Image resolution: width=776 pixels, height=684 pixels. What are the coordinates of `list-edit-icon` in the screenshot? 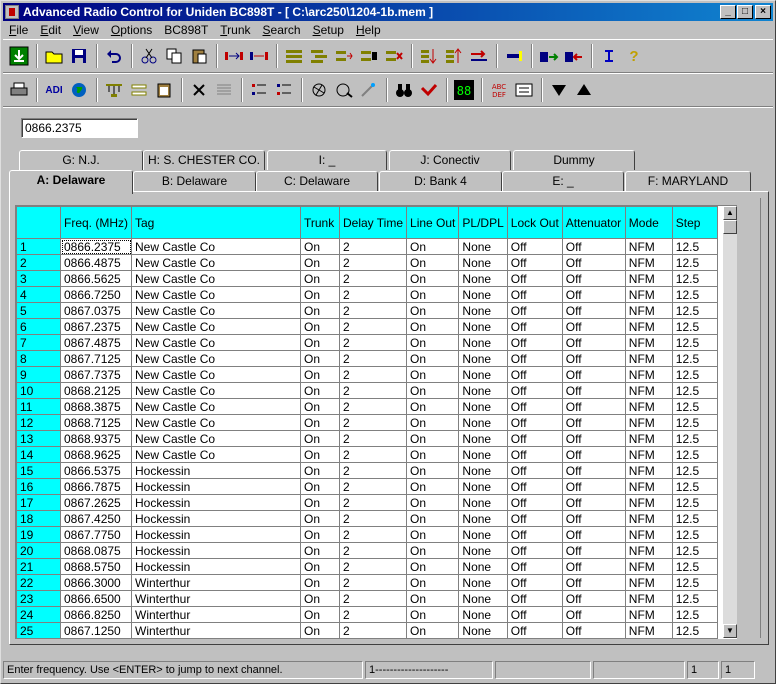 It's located at (139, 90).